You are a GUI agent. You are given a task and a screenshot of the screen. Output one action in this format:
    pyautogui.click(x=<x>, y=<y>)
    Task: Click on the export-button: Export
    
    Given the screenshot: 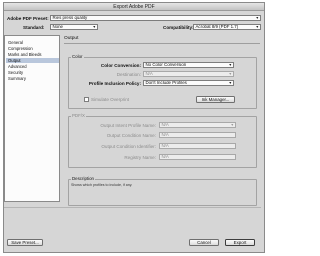 What is the action you would take?
    pyautogui.click(x=240, y=242)
    